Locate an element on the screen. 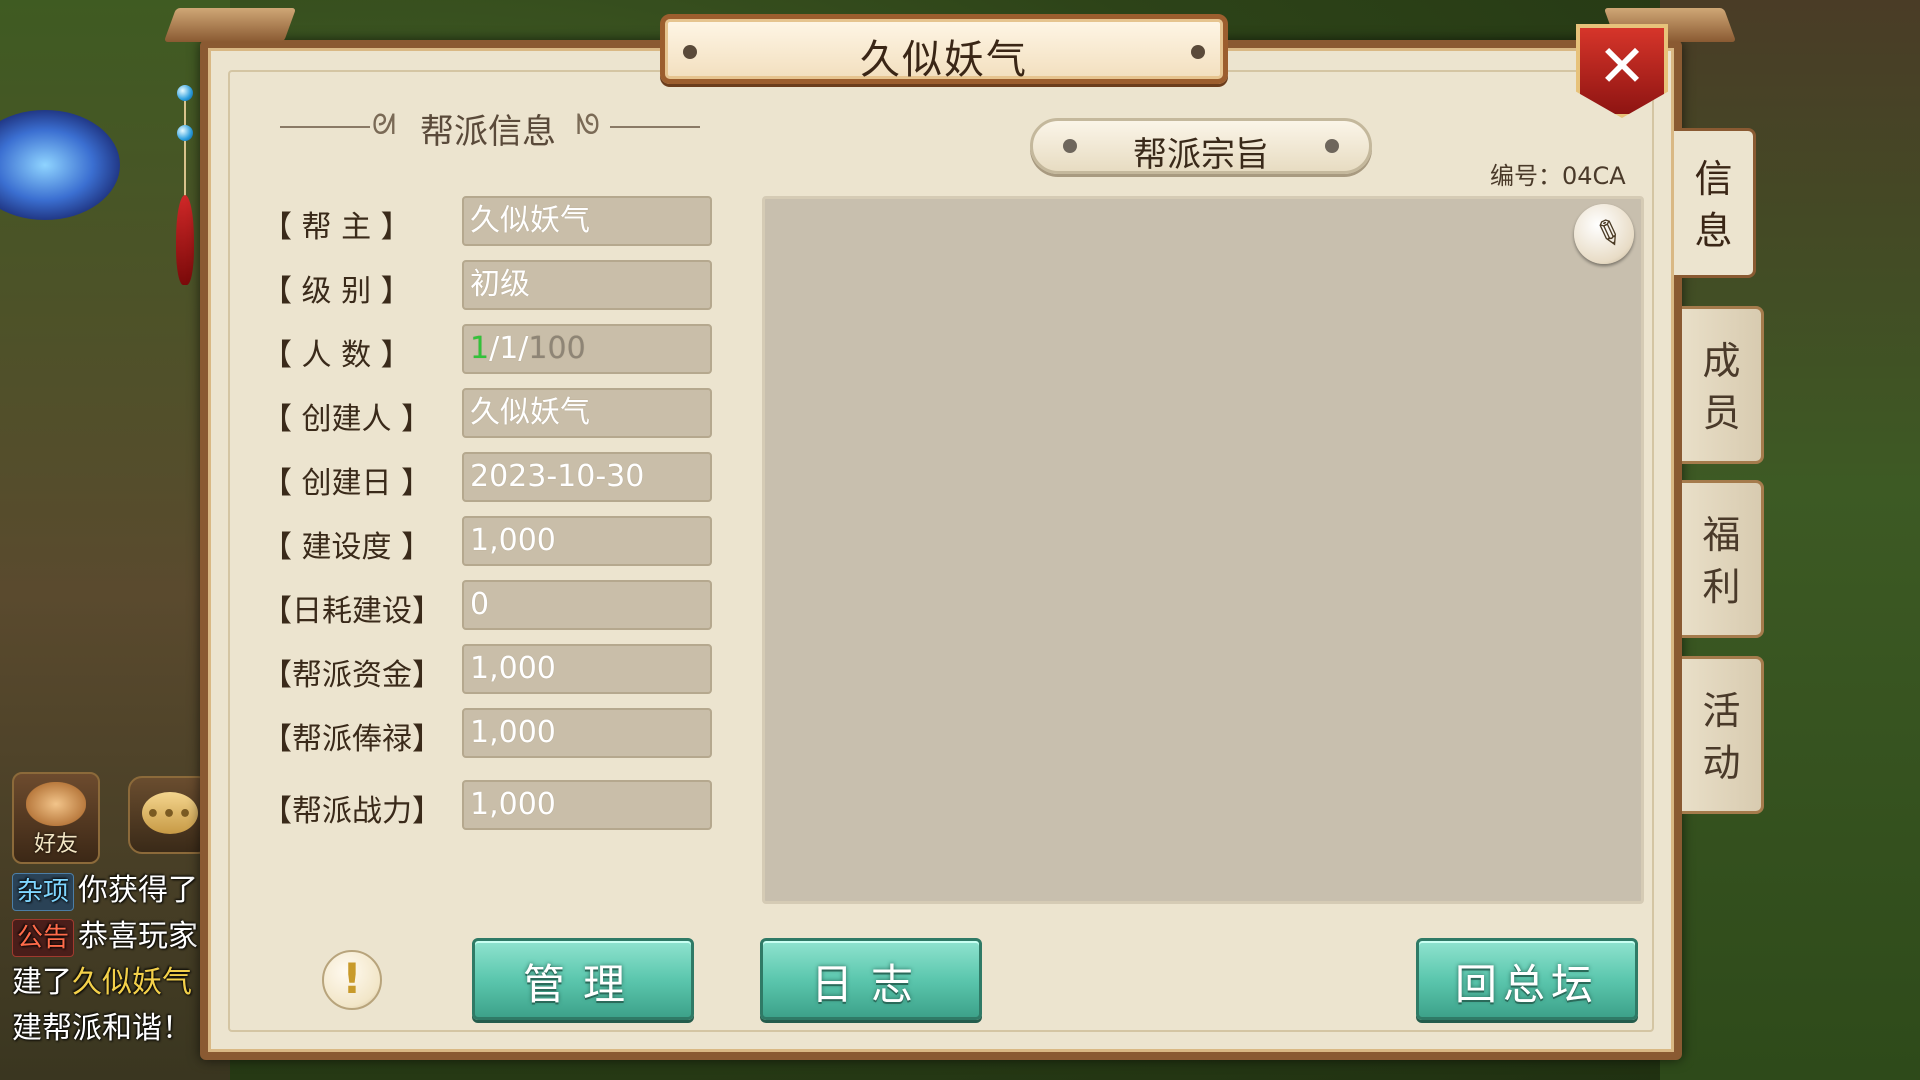  tab-welfare: 福 利 is located at coordinates (1723, 559).